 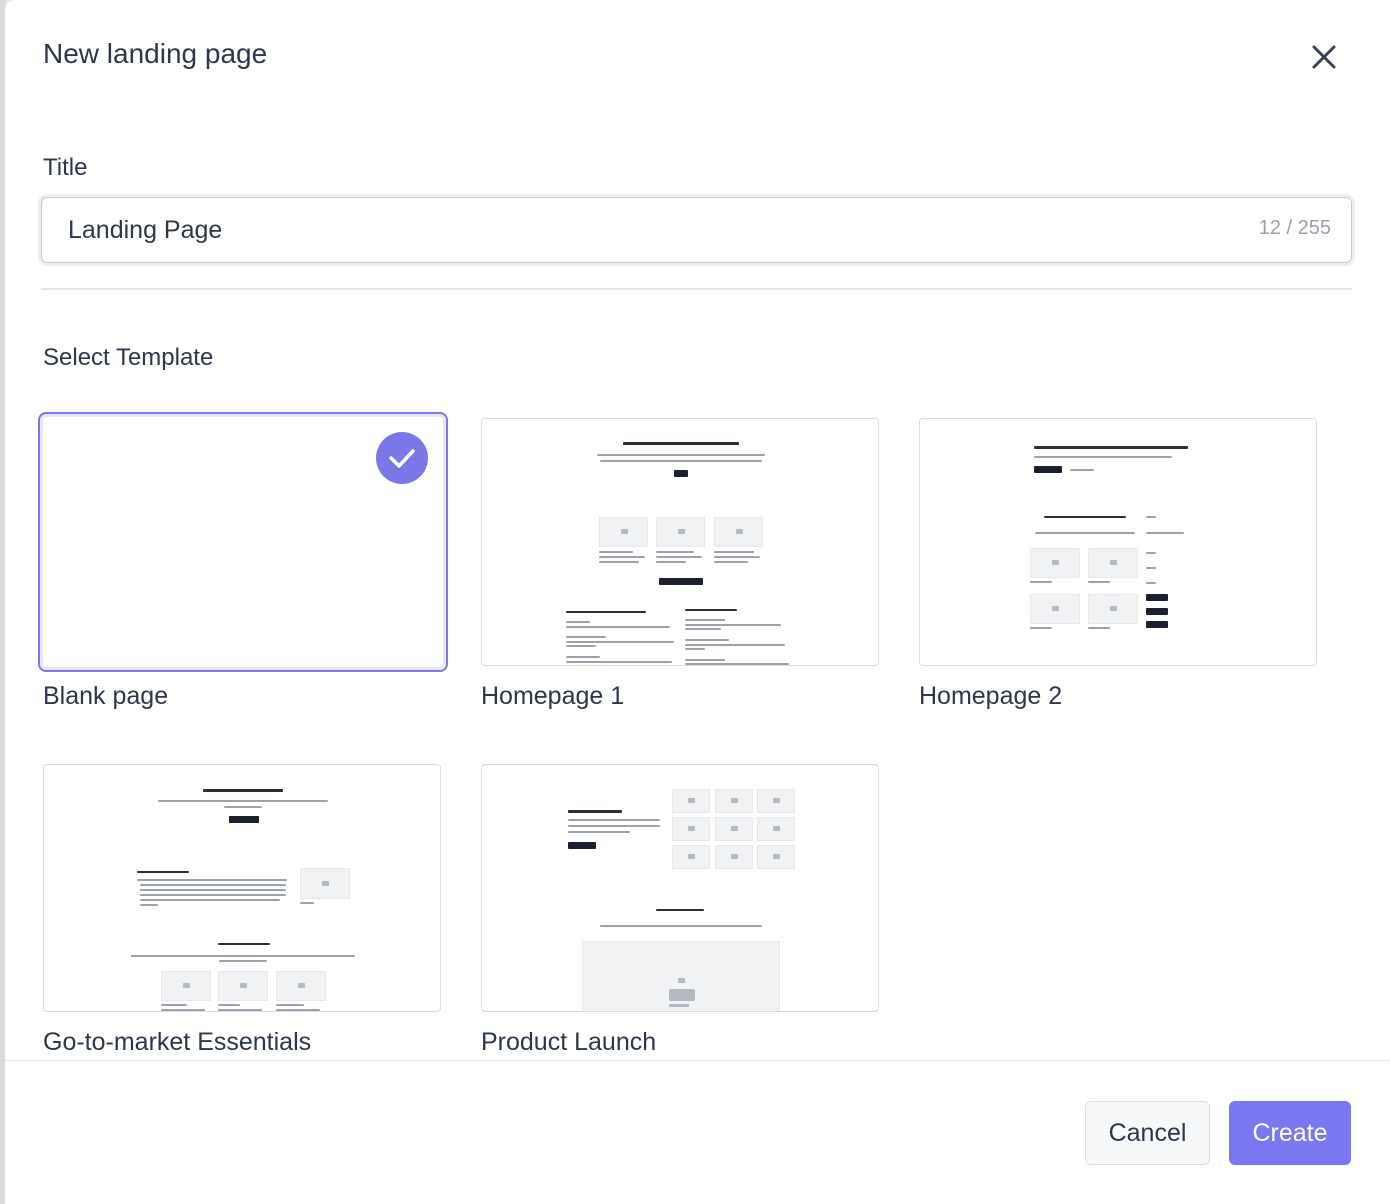 What do you see at coordinates (697, 1060) in the screenshot?
I see `footer-divider` at bounding box center [697, 1060].